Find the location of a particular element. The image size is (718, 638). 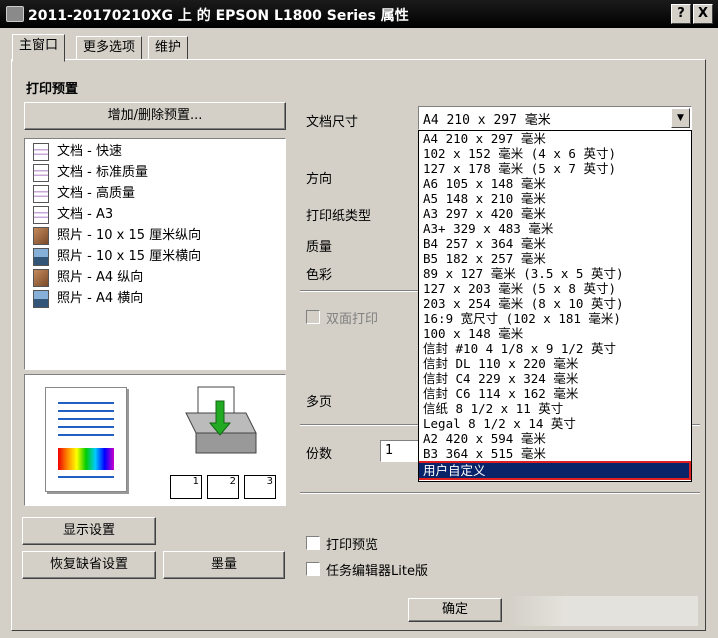

size-option: 100 x 148 毫米 is located at coordinates (555, 333).